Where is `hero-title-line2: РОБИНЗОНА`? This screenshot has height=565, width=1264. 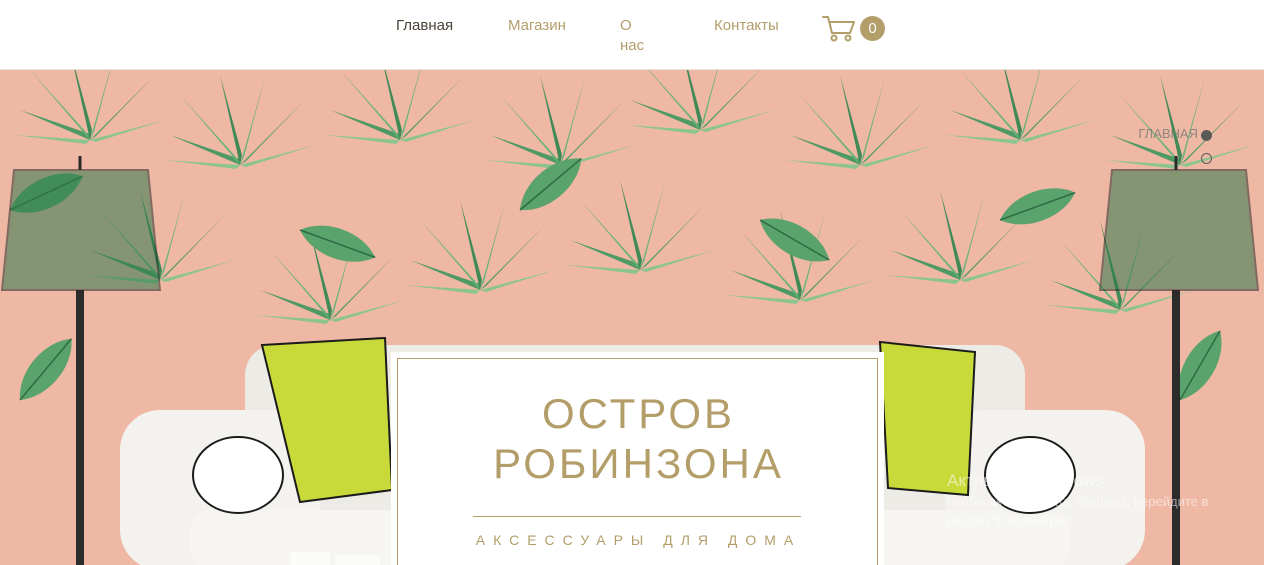 hero-title-line2: РОБИНЗОНА is located at coordinates (638, 463).